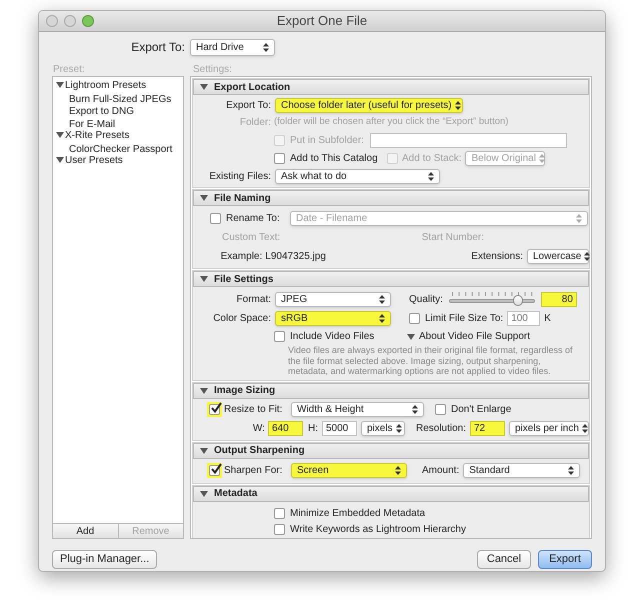 Image resolution: width=640 pixels, height=615 pixels. Describe the element at coordinates (334, 159) in the screenshot. I see `field-label: Add to This Catalog` at that location.